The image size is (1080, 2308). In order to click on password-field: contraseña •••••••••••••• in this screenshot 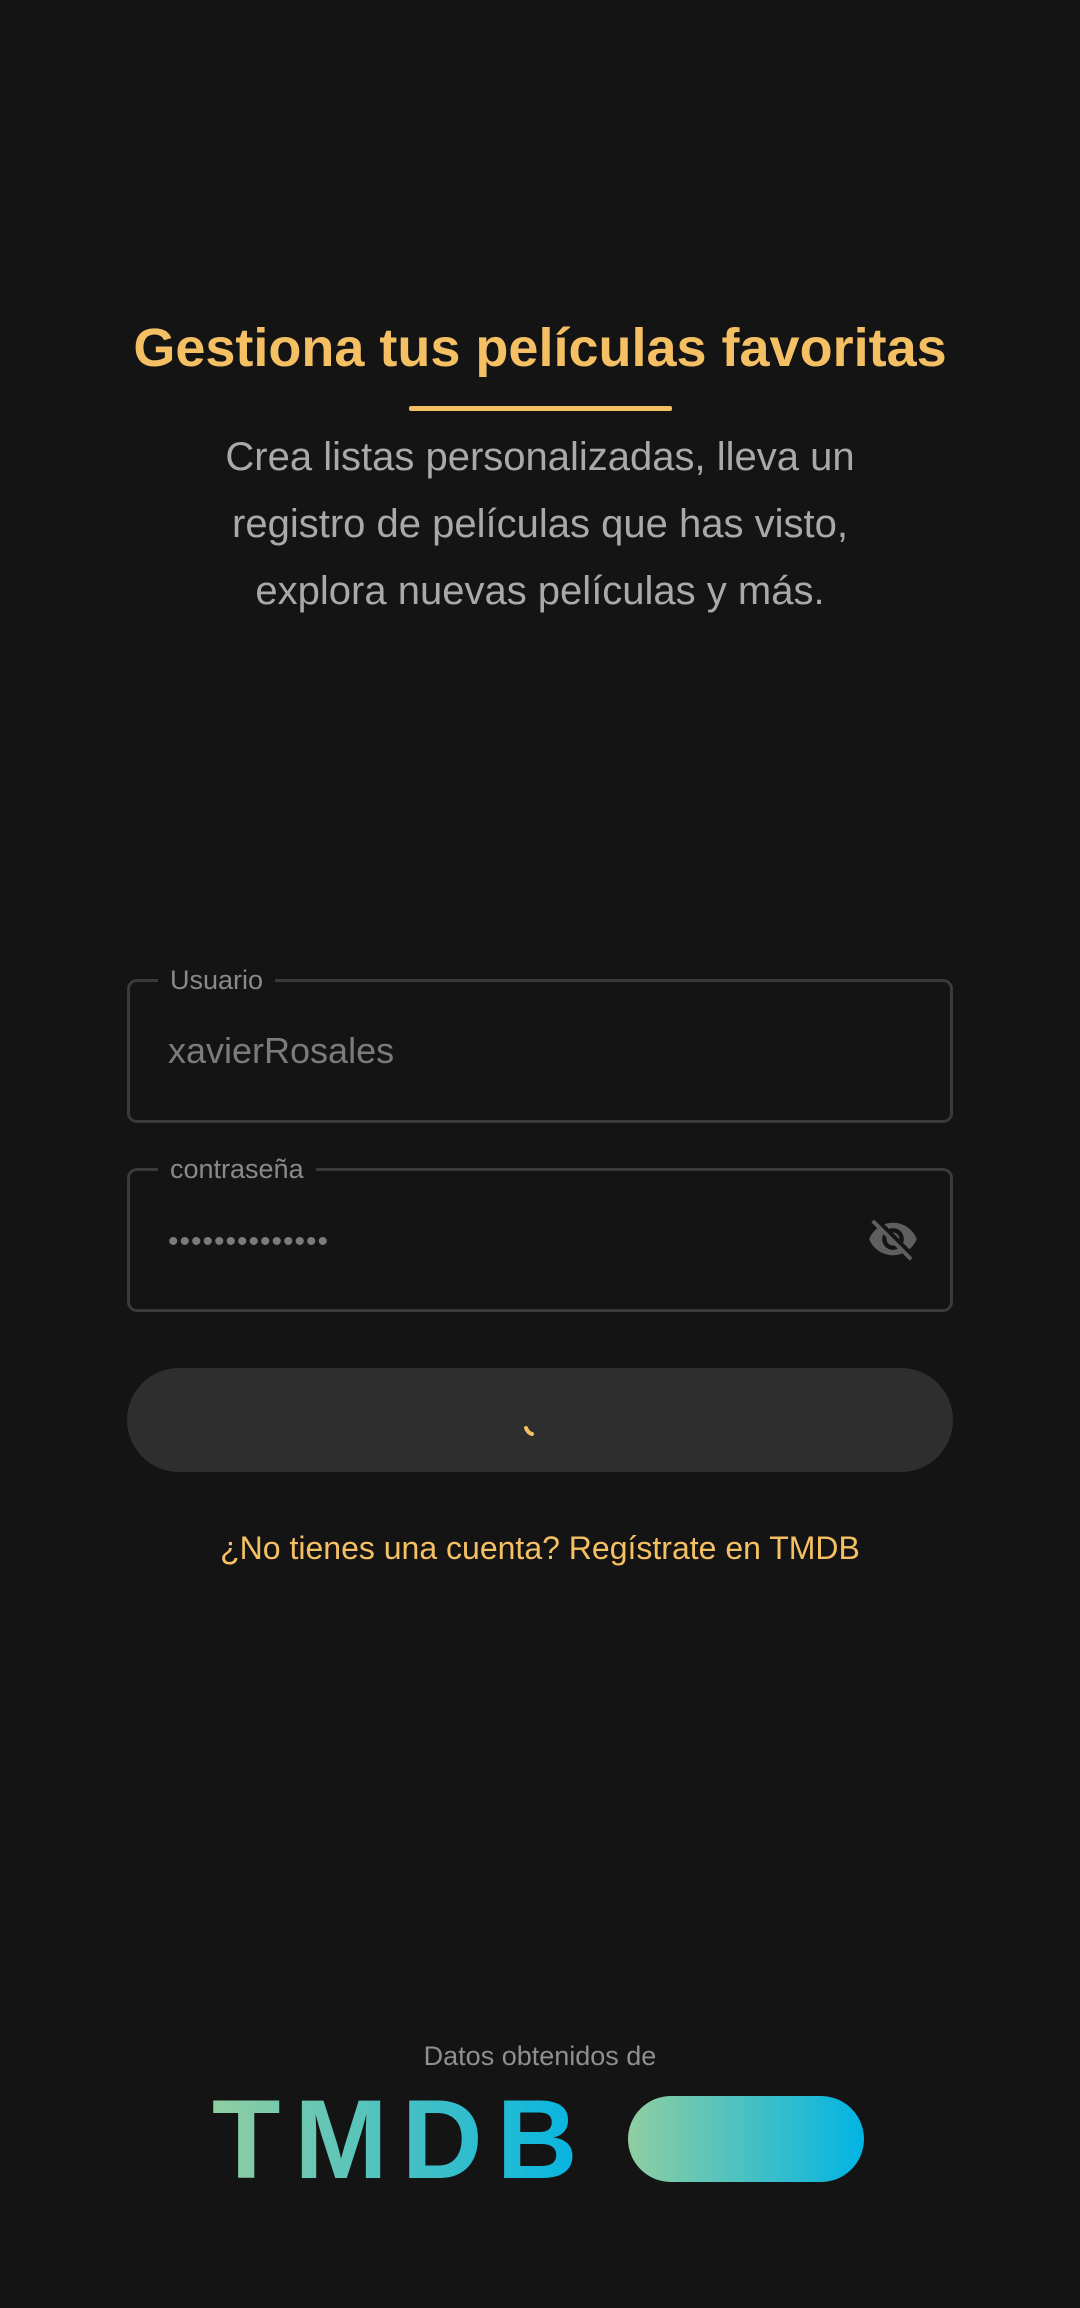, I will do `click(540, 1231)`.